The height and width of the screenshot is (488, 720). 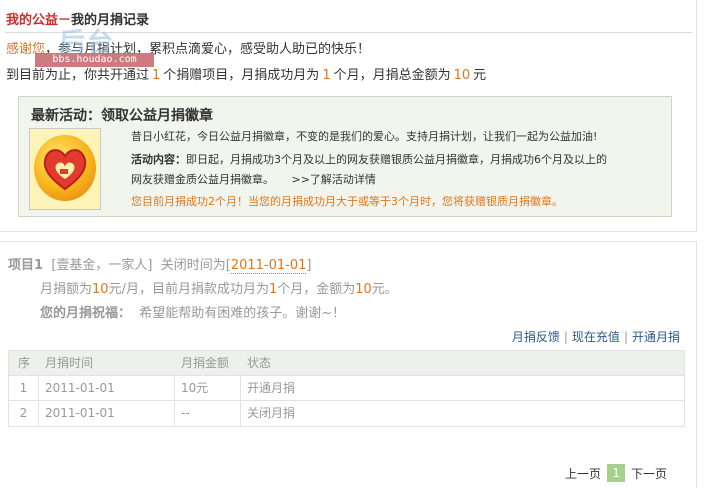 What do you see at coordinates (156, 75) in the screenshot?
I see `projects-count: 1` at bounding box center [156, 75].